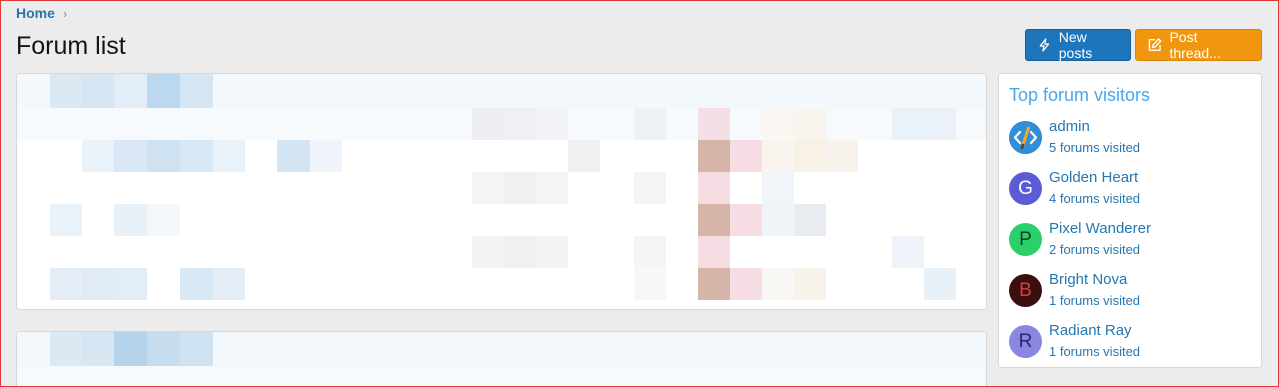 The height and width of the screenshot is (387, 1279). I want to click on code-brush-icon, so click(1025, 137).